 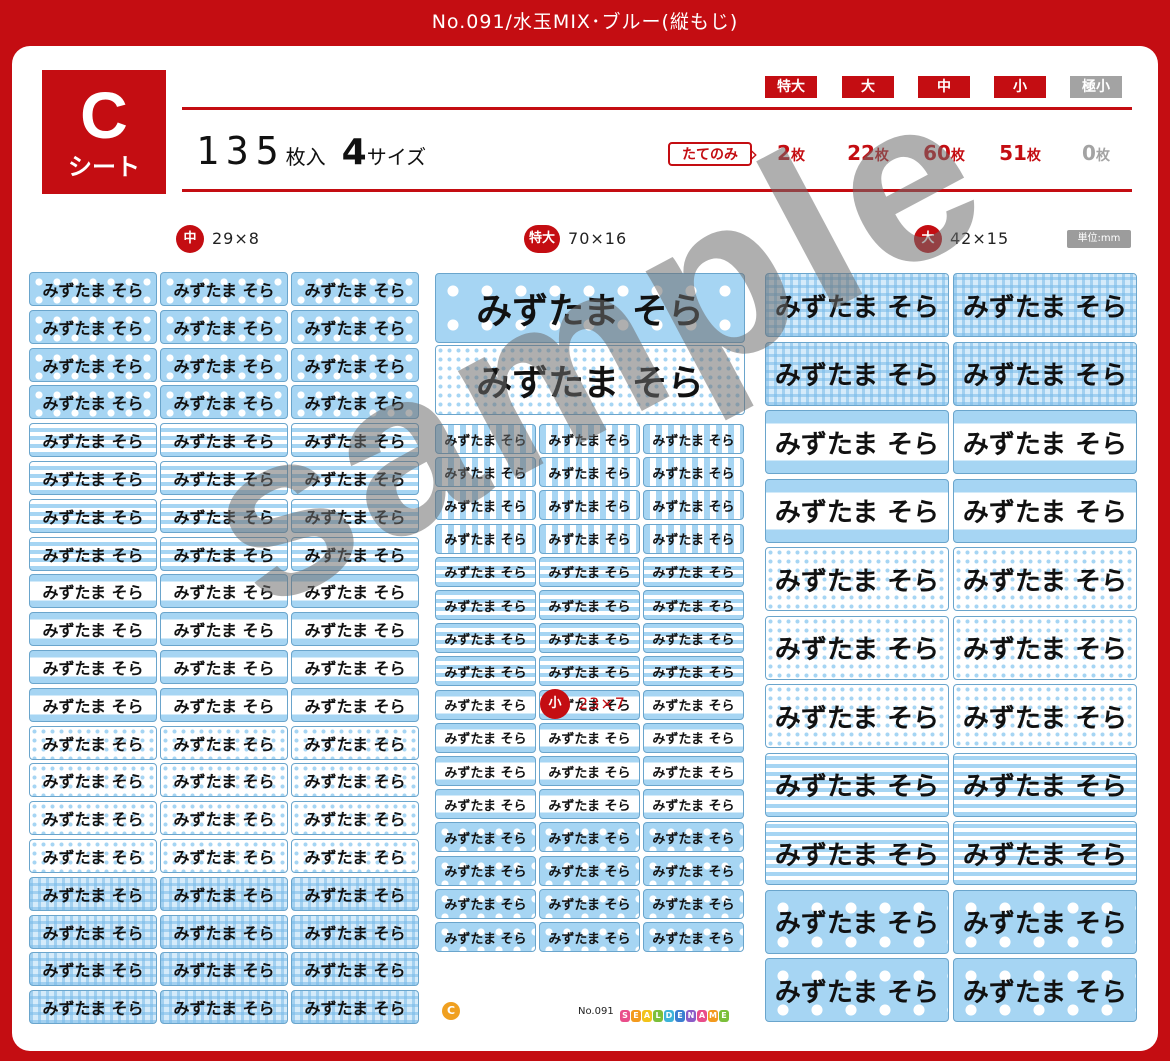 I want to click on brand-logo: SEALDENAME, so click(x=675, y=1012).